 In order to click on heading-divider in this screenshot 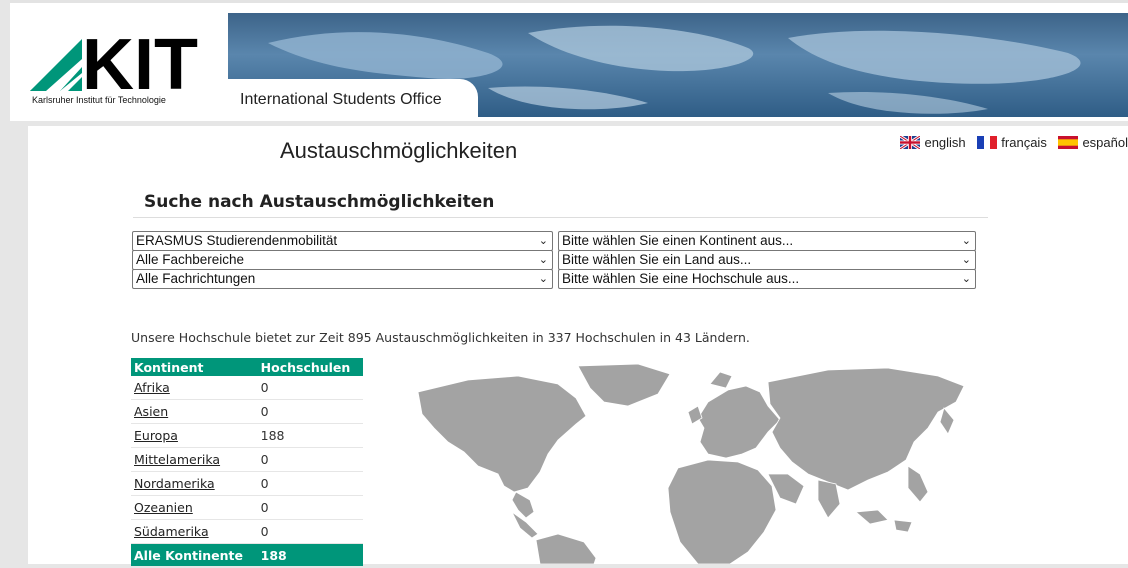, I will do `click(560, 217)`.